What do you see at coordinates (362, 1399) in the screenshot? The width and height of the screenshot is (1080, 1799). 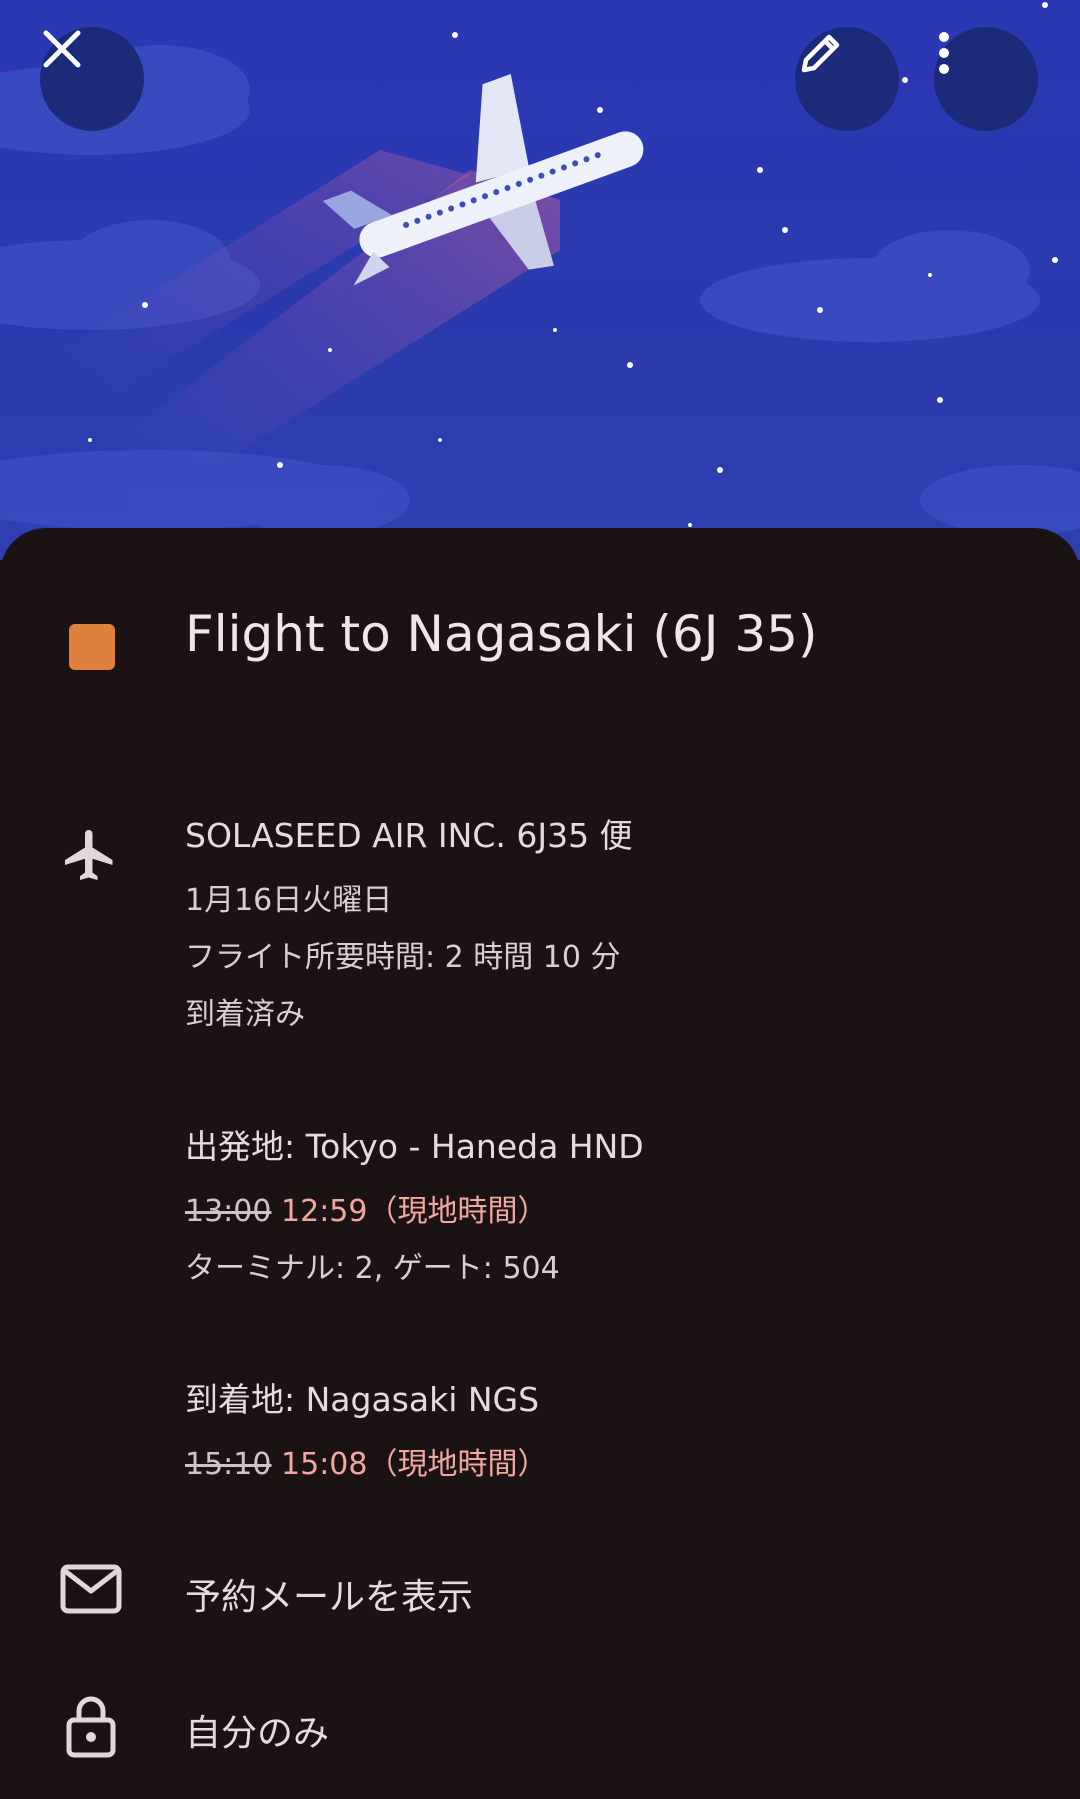 I see `arrival-label: 到着地: Nagasaki NGS` at bounding box center [362, 1399].